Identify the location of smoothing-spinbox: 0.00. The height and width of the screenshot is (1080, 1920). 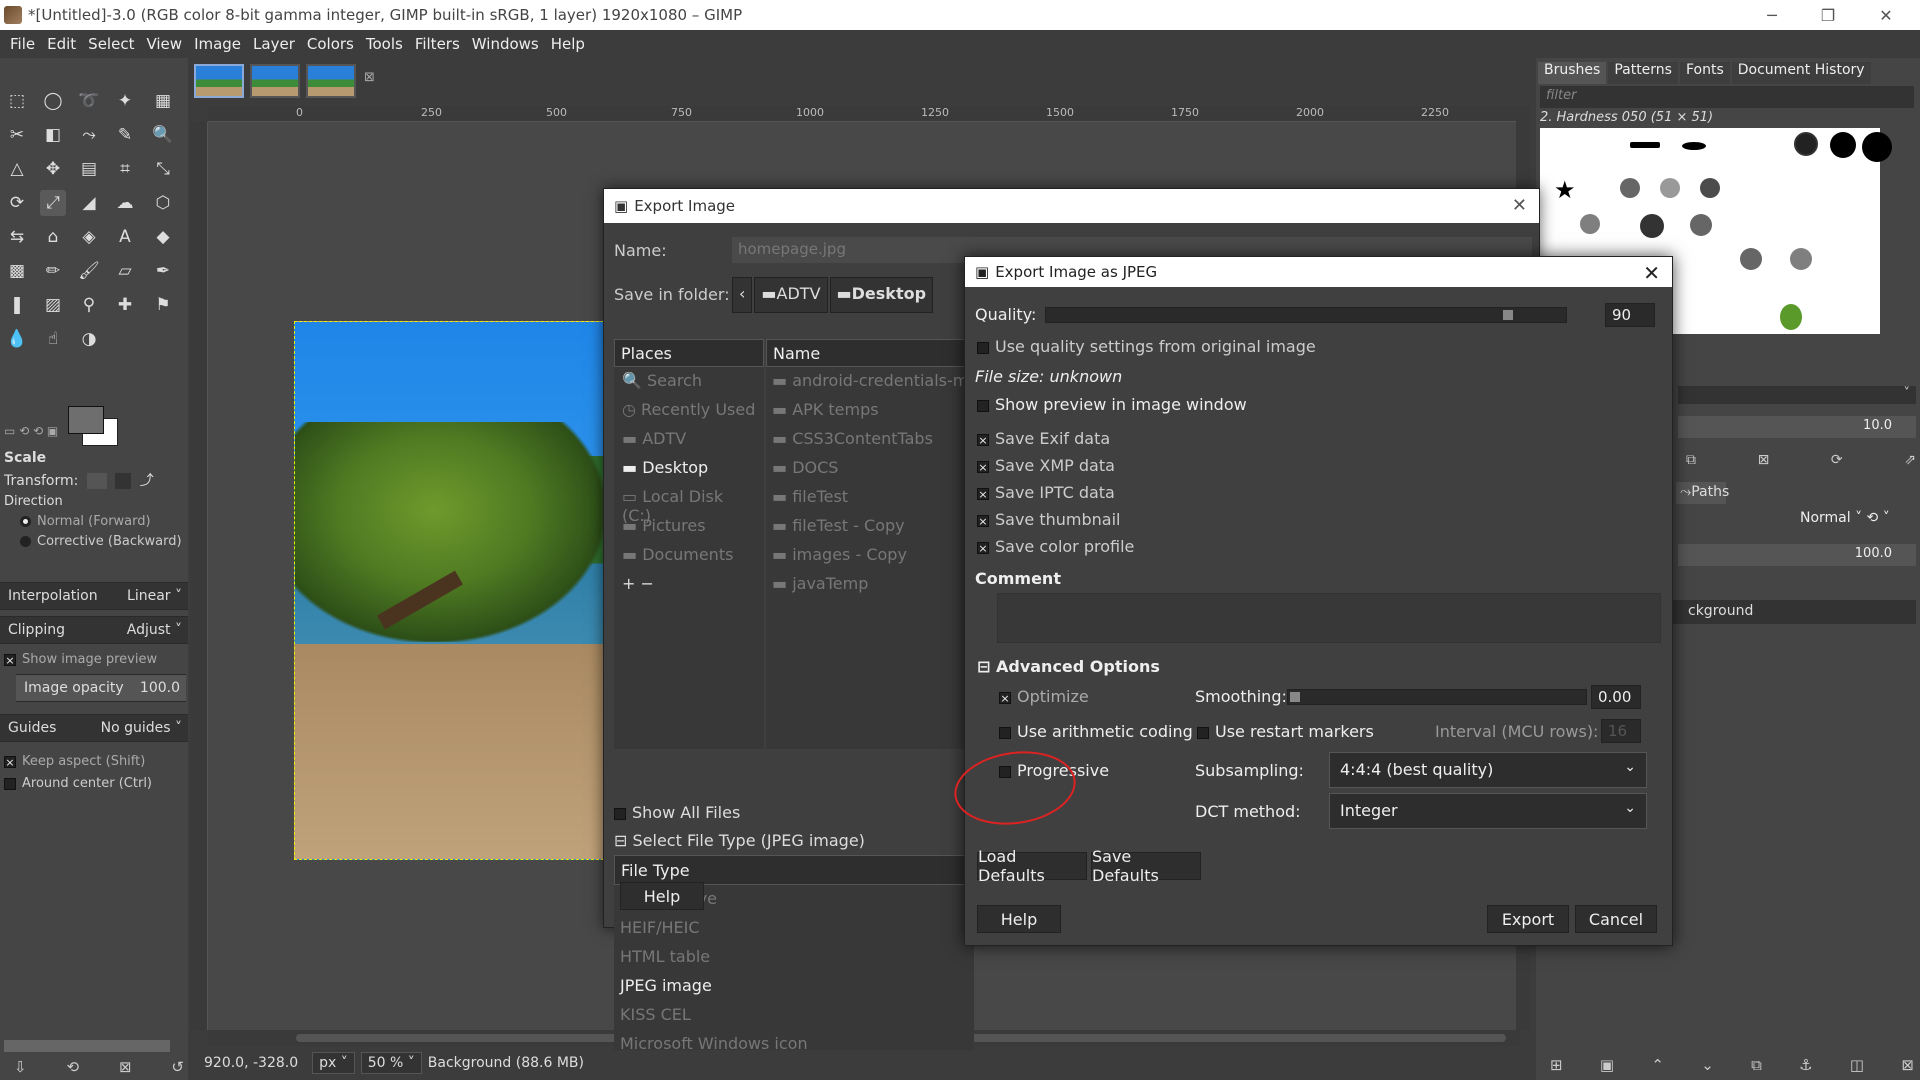
(1616, 697).